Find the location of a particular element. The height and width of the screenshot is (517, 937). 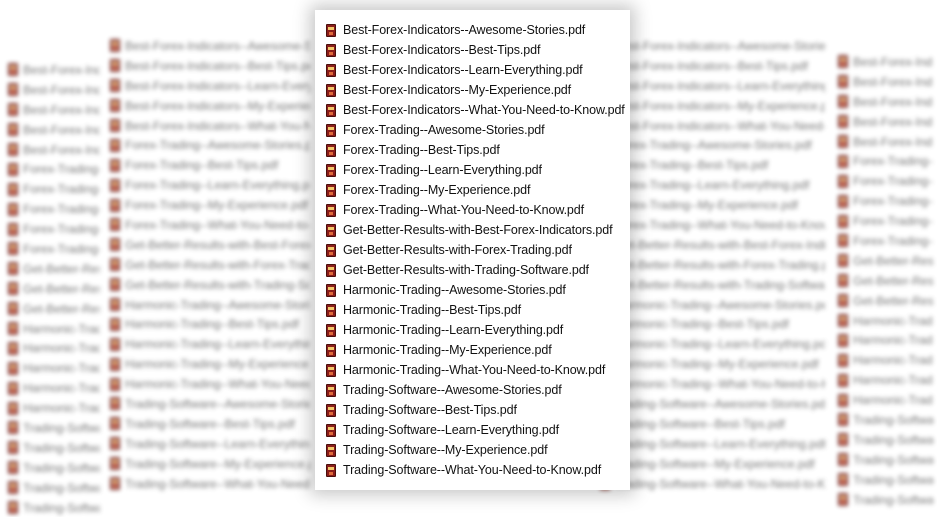

file-item: Forex-Trading--What-You-Need-to-Know.pdf is located at coordinates (478, 210).